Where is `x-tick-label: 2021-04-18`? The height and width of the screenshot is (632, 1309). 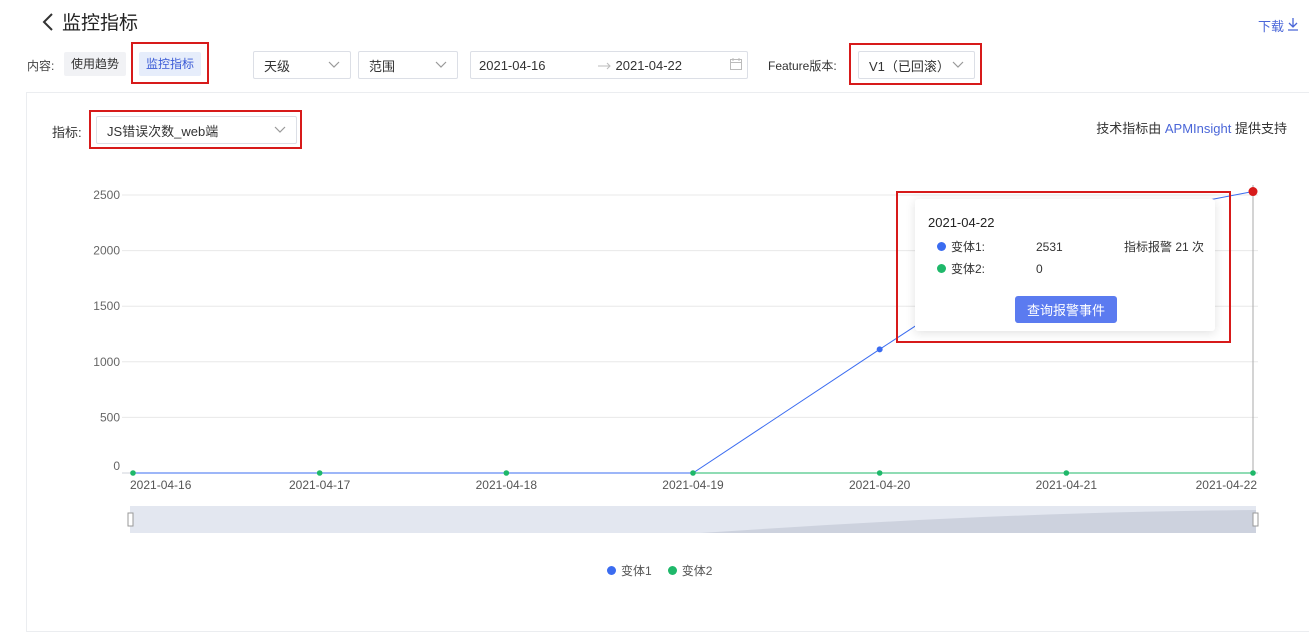 x-tick-label: 2021-04-18 is located at coordinates (507, 485).